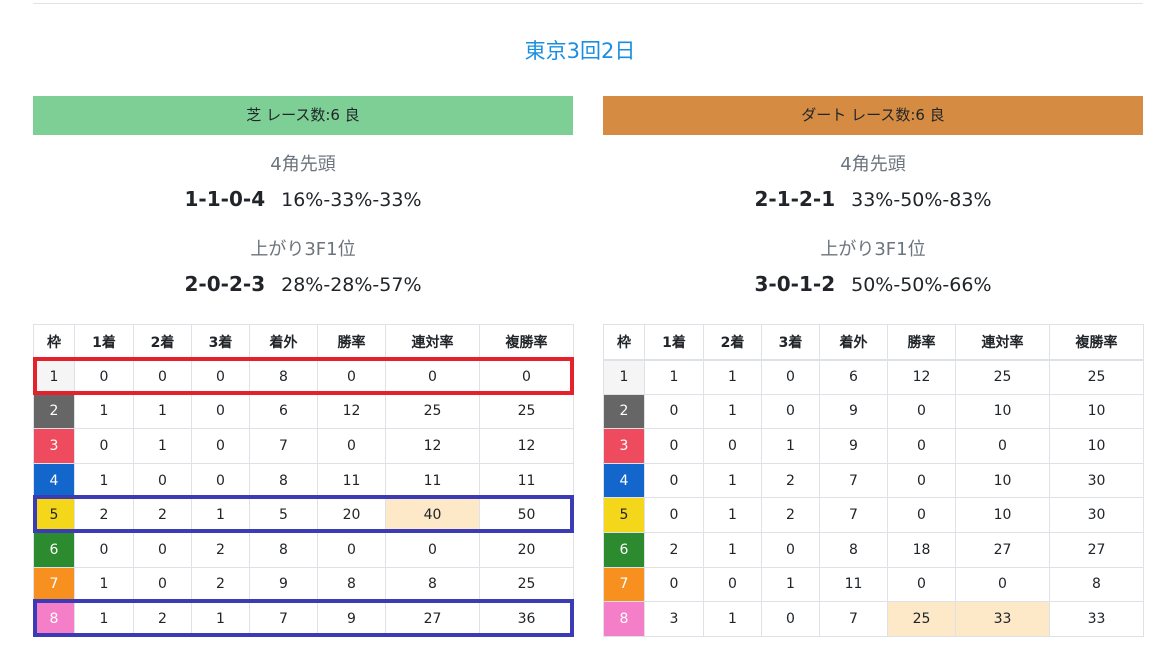 This screenshot has height=660, width=1160. I want to click on table-row: 4 1 0 0 8 11 11 11, so click(303, 480).